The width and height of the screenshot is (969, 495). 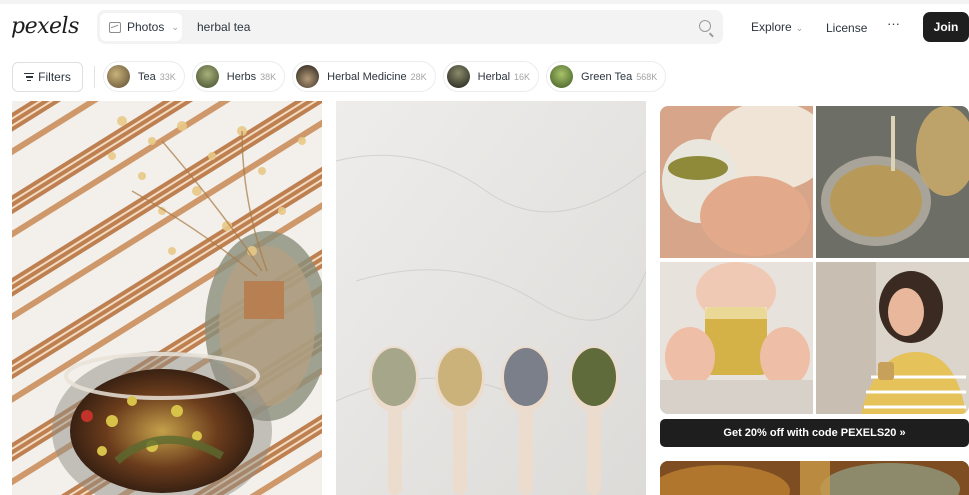 I want to click on join-button: Join, so click(x=946, y=27).